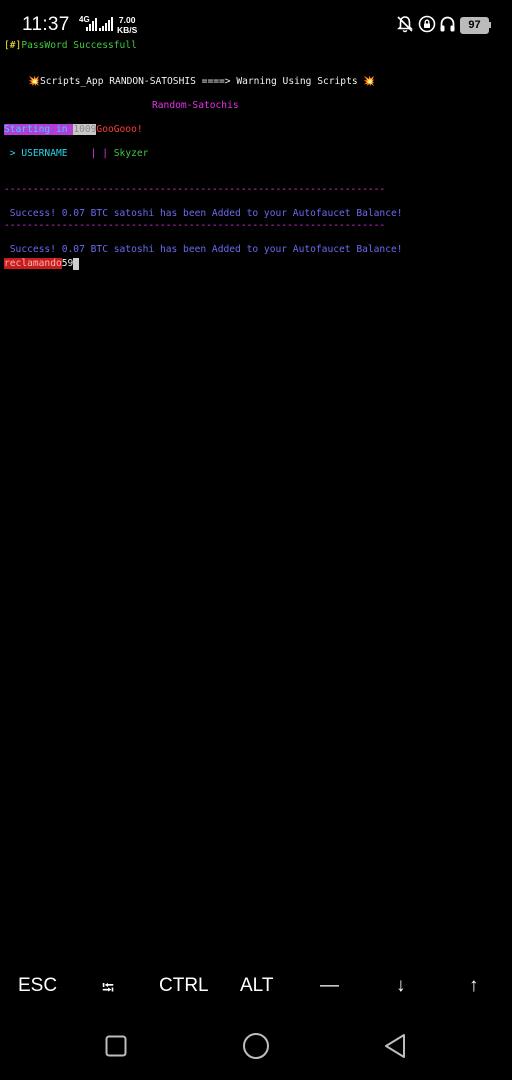 This screenshot has height=1080, width=512. What do you see at coordinates (184, 986) in the screenshot?
I see `ctrl-key: CTRL` at bounding box center [184, 986].